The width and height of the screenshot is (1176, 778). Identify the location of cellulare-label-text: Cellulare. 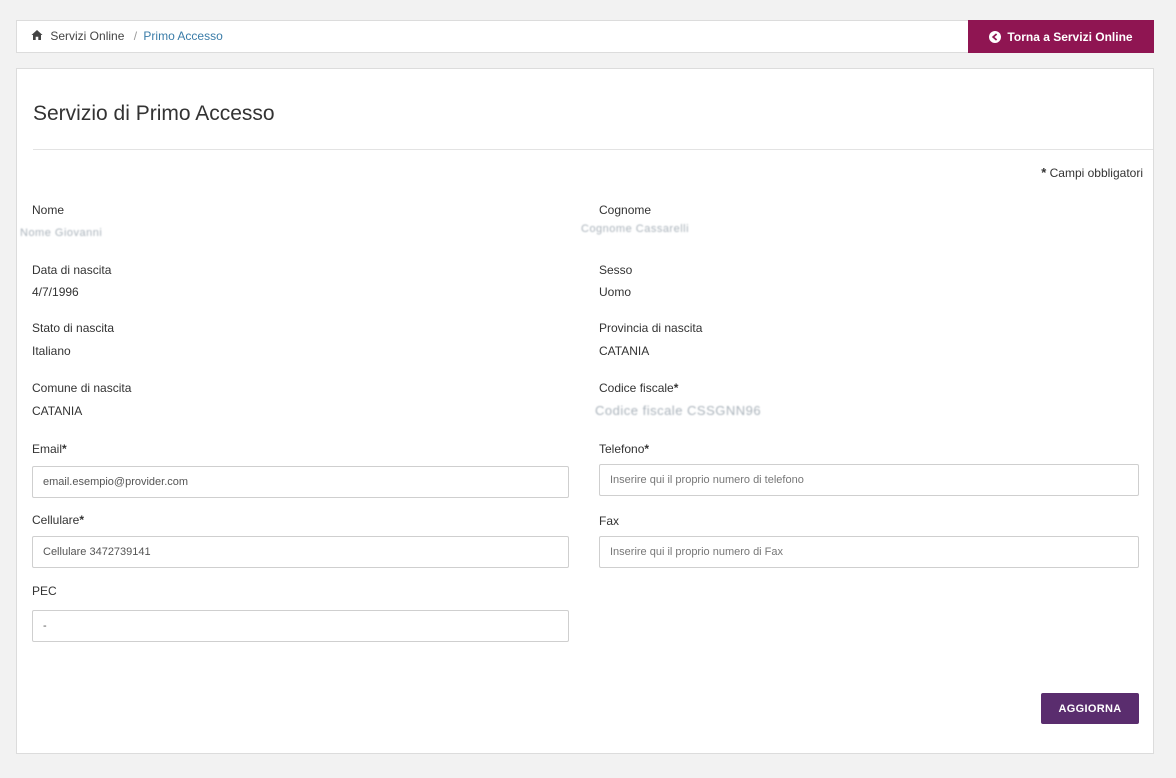
(56, 520).